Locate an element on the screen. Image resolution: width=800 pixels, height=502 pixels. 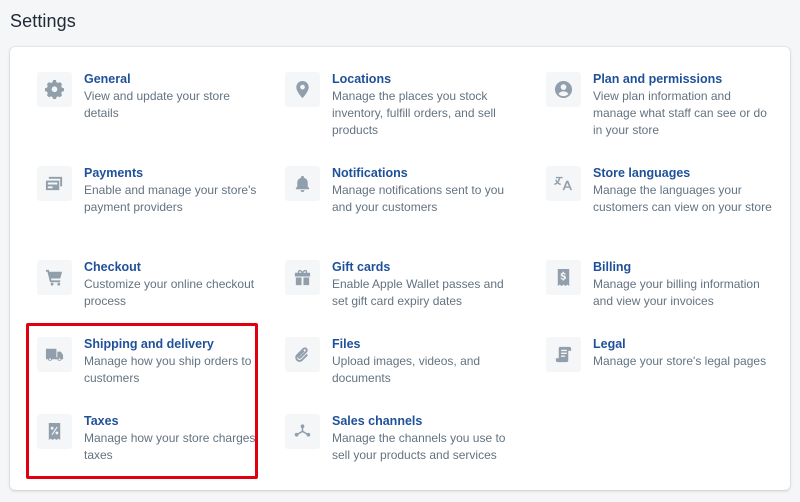
settings-item-title: Checkout is located at coordinates (174, 267).